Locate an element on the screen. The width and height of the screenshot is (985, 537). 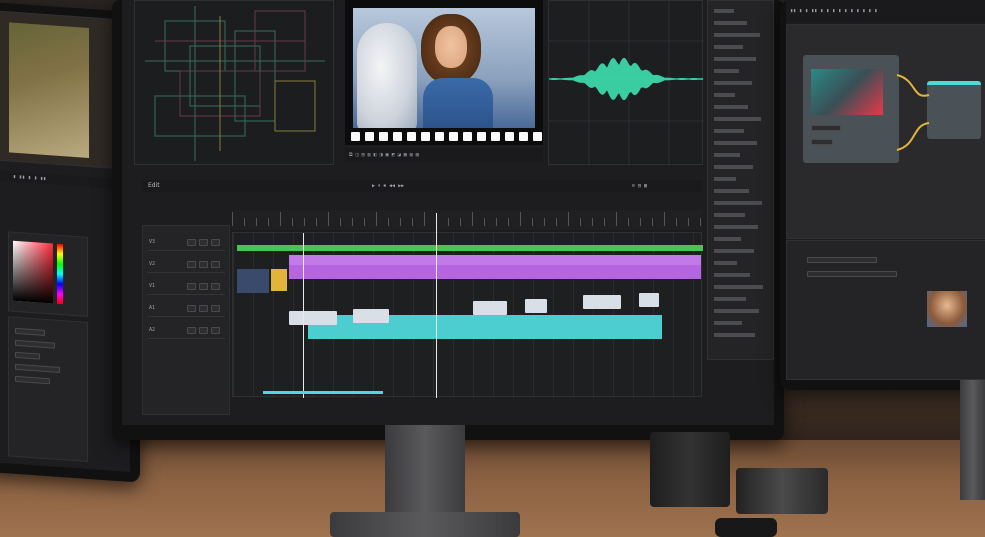
waveform-panel is located at coordinates (626, 83).